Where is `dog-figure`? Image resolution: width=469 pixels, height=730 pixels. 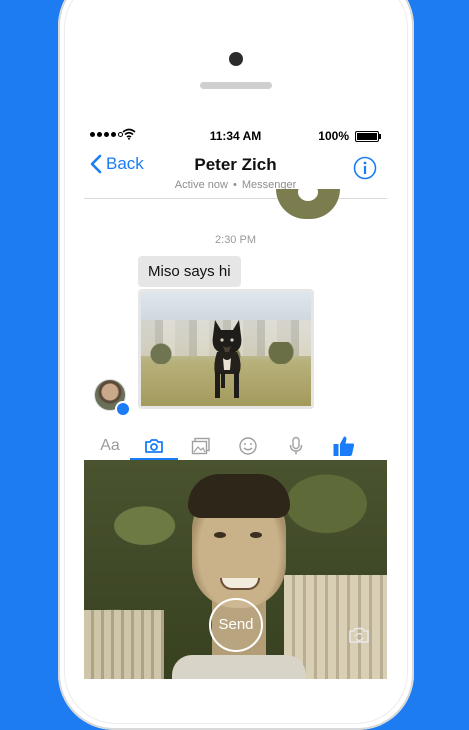
dog-figure is located at coordinates (227, 359).